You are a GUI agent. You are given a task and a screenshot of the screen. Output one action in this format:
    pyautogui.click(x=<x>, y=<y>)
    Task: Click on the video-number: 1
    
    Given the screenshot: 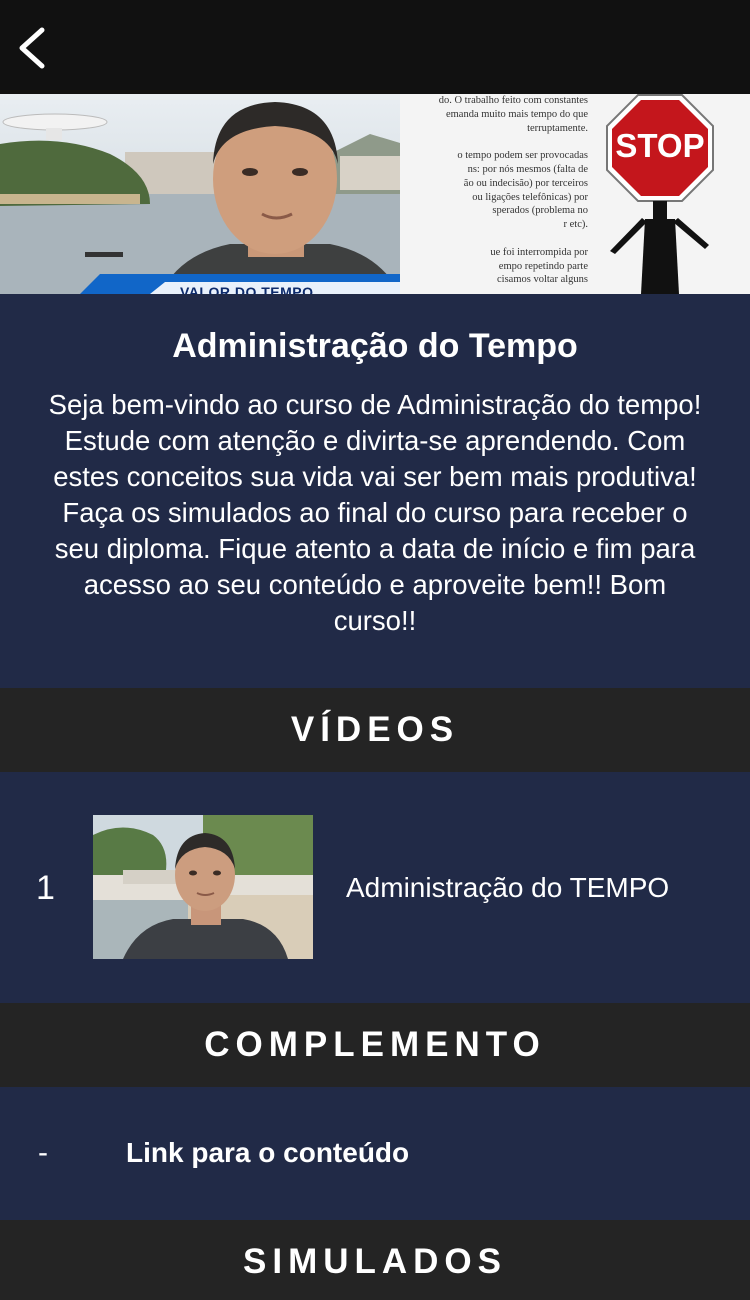 What is the action you would take?
    pyautogui.click(x=45, y=888)
    